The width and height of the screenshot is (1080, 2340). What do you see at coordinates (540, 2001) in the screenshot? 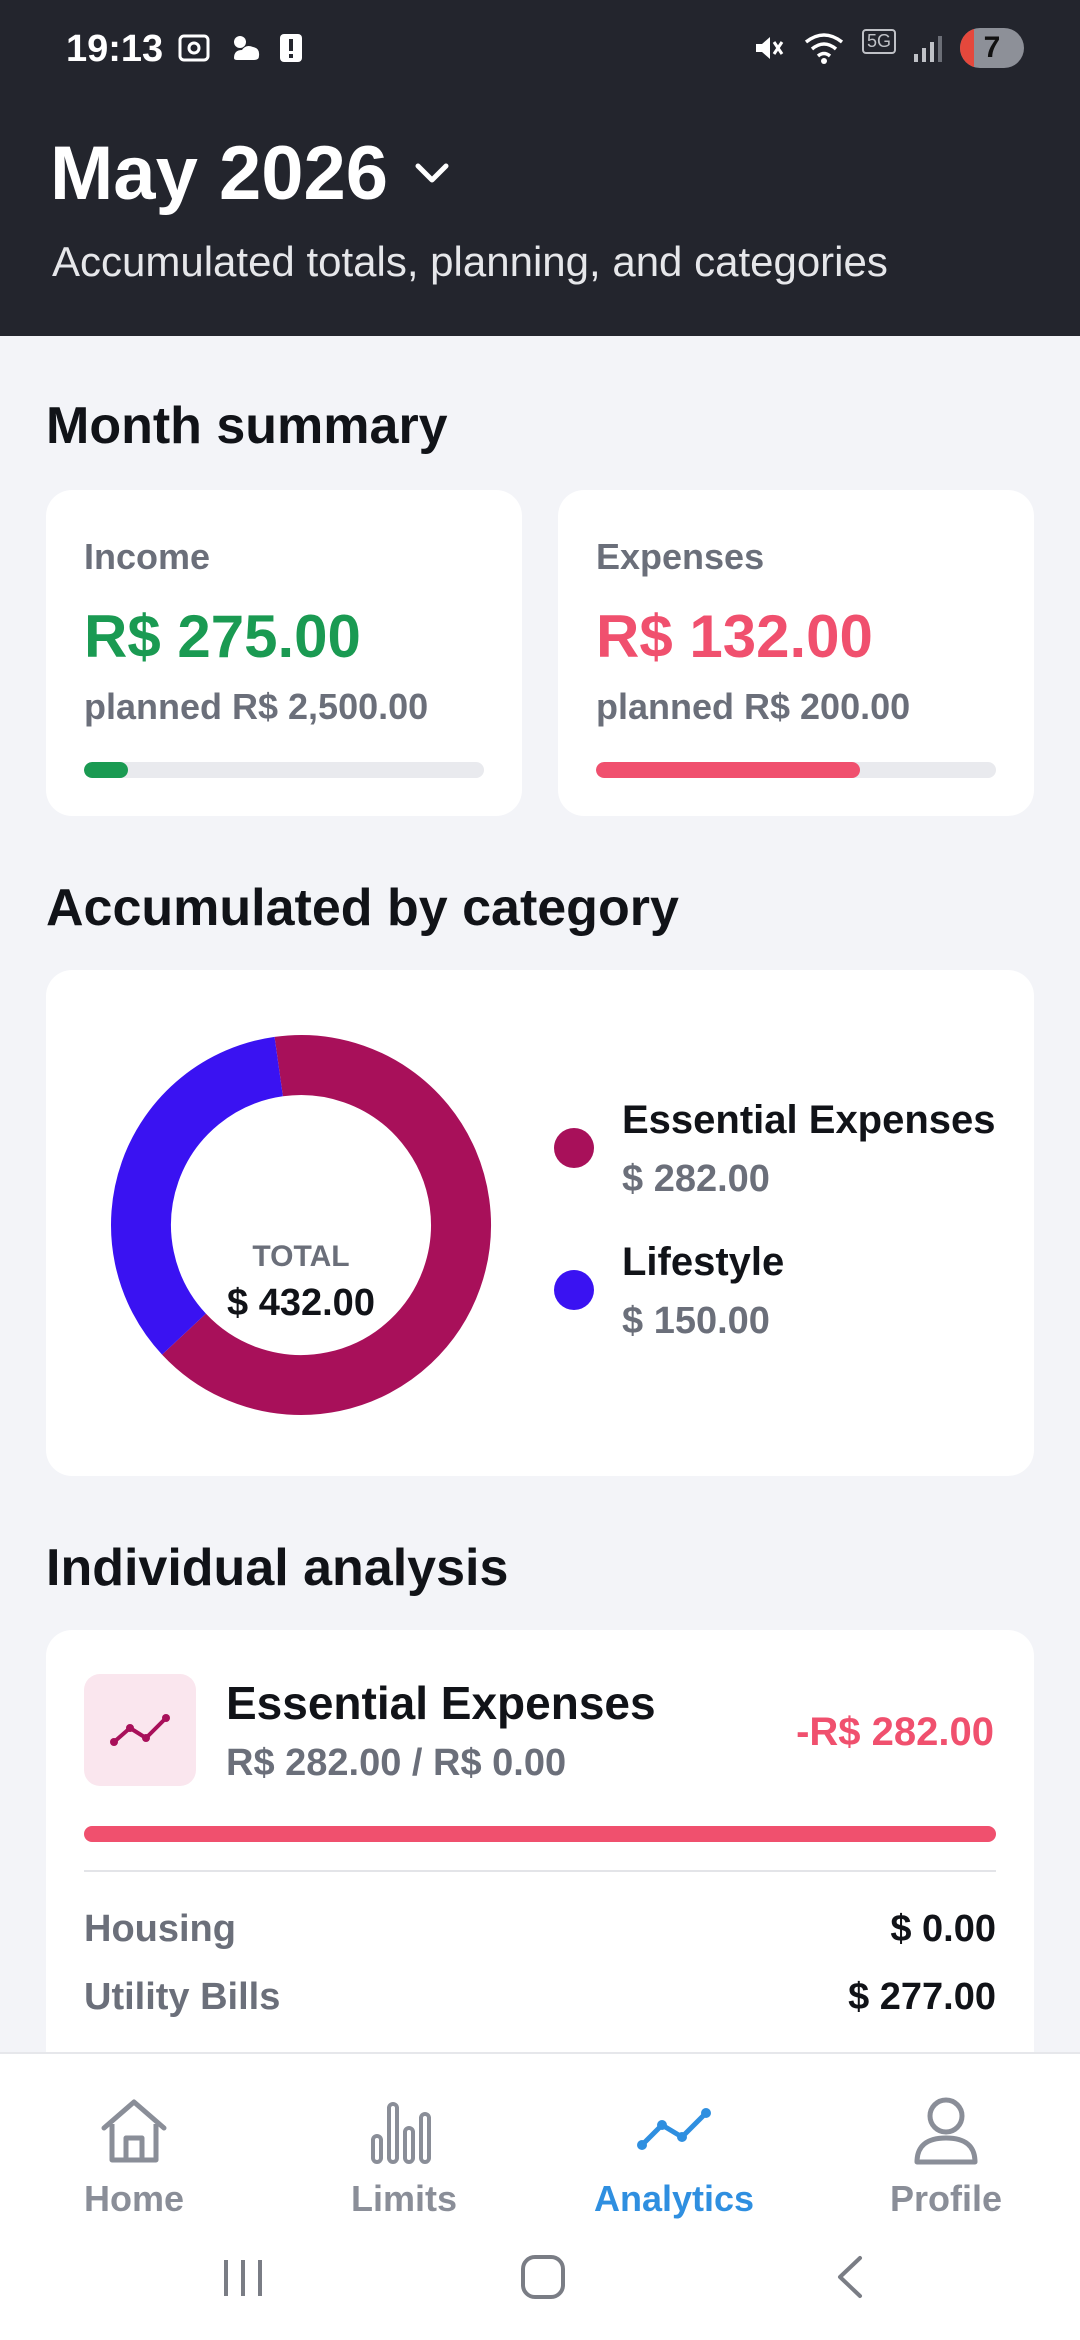
I see `subcategory-row: Utility Bills $ 277.00` at bounding box center [540, 2001].